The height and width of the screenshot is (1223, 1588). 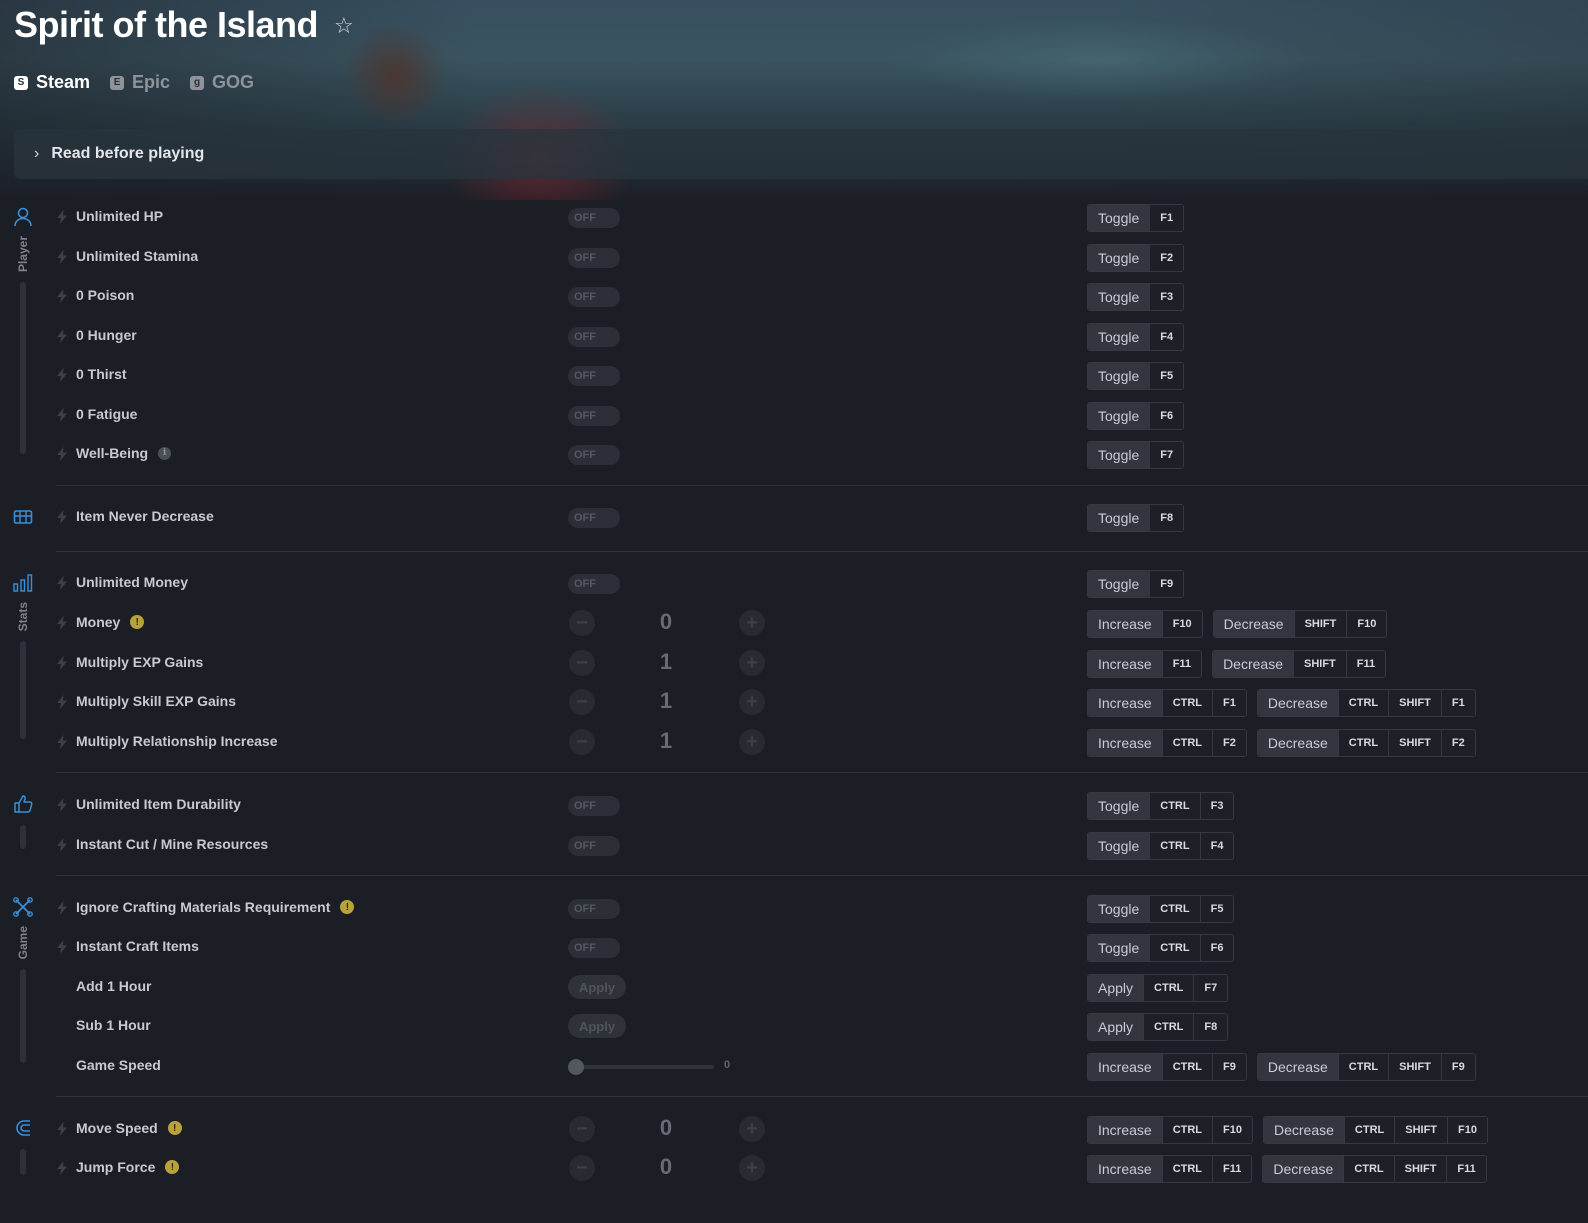 What do you see at coordinates (1170, 1130) in the screenshot?
I see `hotkey-increase: Increase CTRL F10` at bounding box center [1170, 1130].